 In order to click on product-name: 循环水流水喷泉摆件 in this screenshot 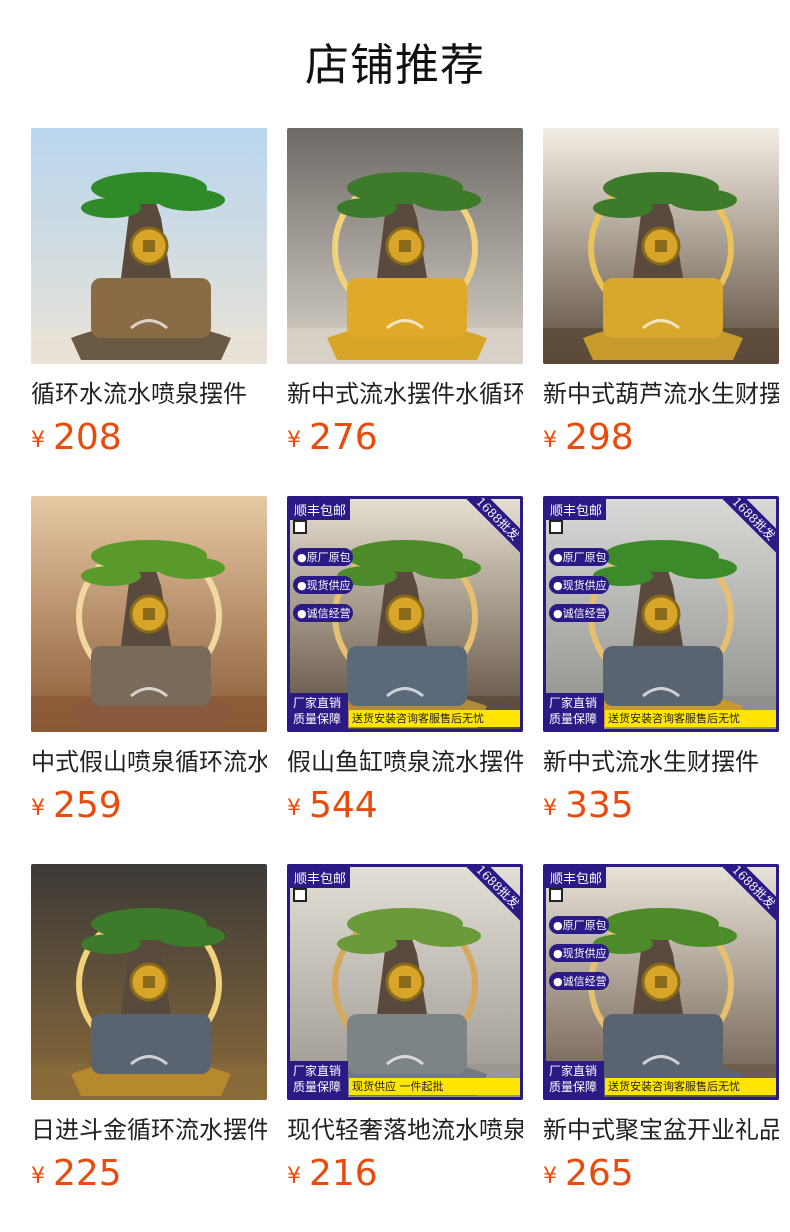, I will do `click(149, 394)`.